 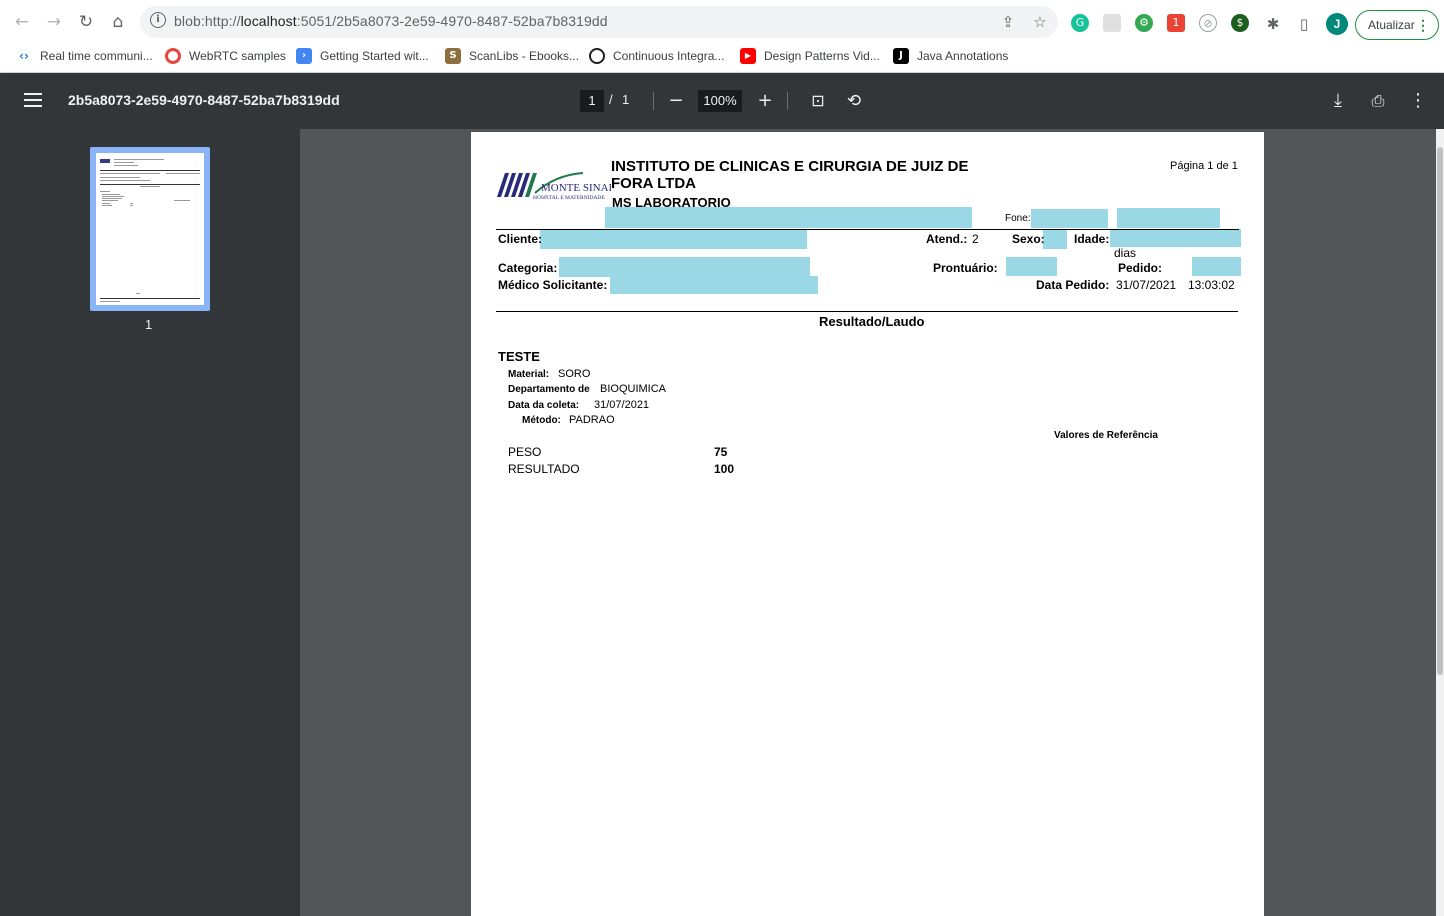 I want to click on page-info: Página 1 de 1, so click(x=1204, y=166).